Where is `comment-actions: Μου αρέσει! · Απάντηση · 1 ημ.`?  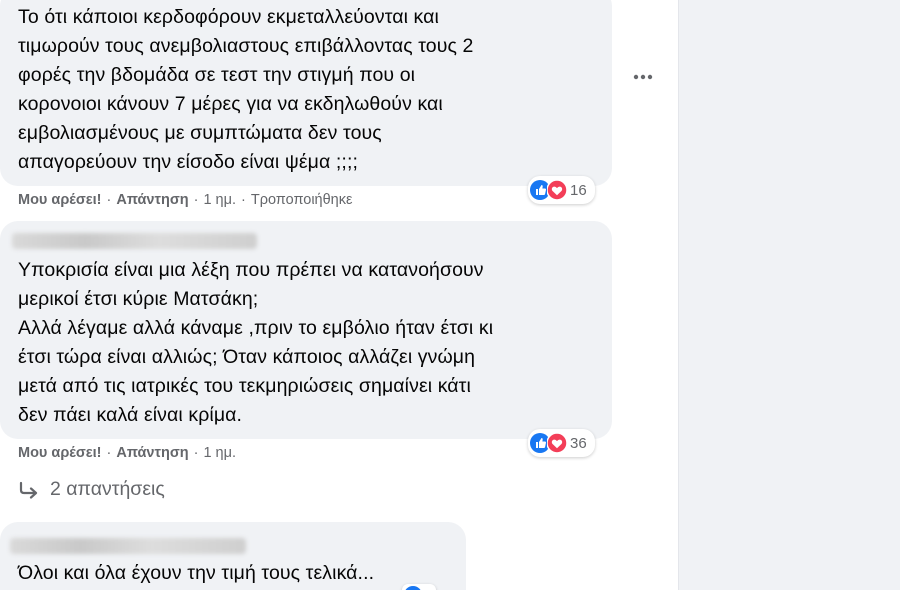 comment-actions: Μου αρέσει! · Απάντηση · 1 ημ. is located at coordinates (127, 453).